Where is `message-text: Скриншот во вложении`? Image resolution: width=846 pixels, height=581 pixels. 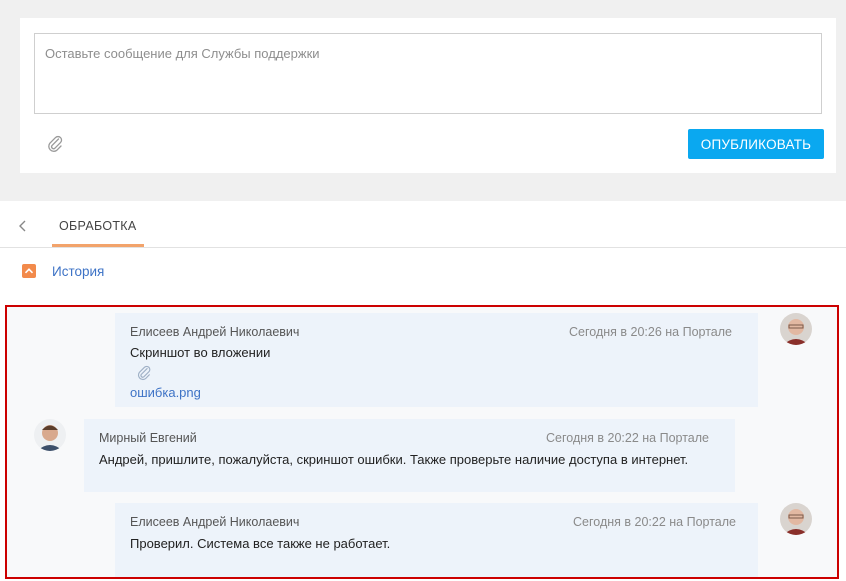 message-text: Скриншот во вложении is located at coordinates (200, 352).